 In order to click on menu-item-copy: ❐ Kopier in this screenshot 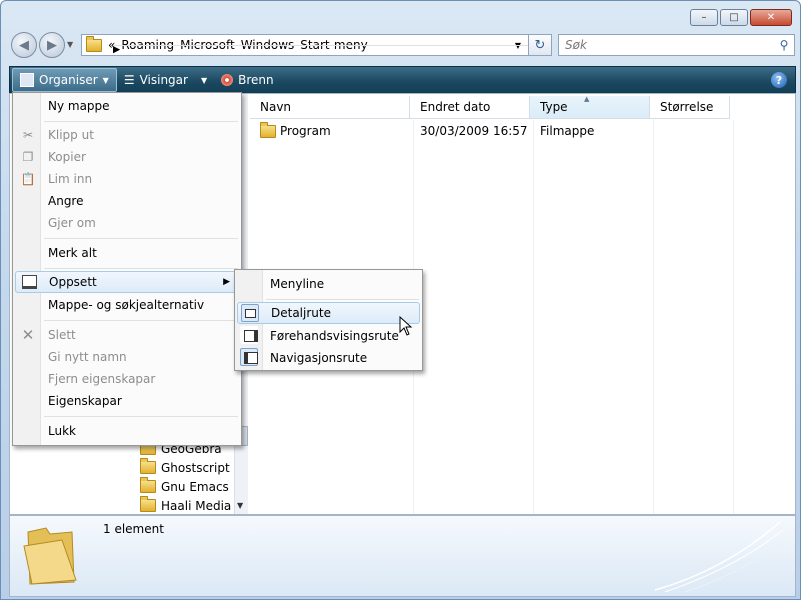, I will do `click(127, 157)`.